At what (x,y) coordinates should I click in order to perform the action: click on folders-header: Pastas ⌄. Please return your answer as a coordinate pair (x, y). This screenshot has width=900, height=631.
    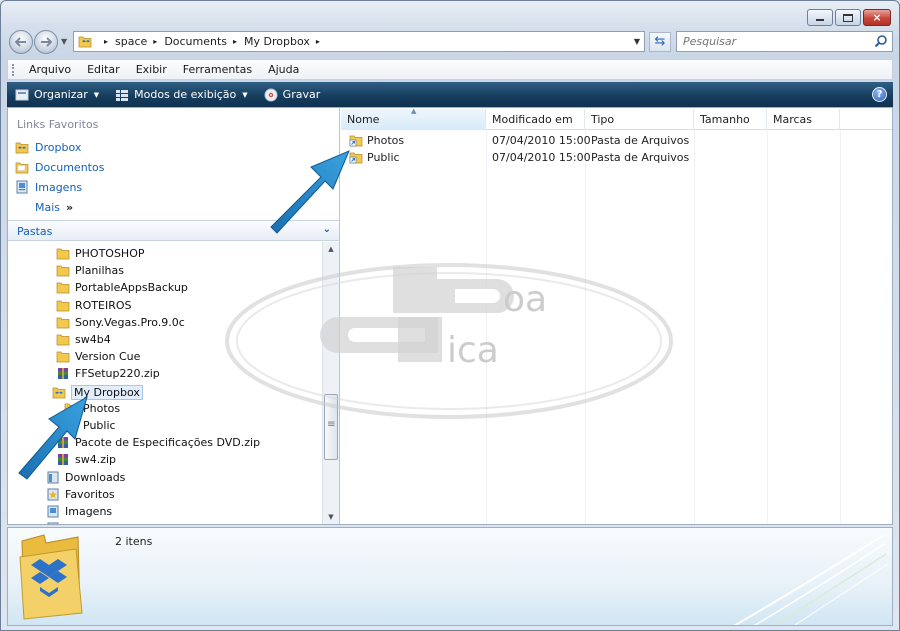
    Looking at the image, I should click on (173, 230).